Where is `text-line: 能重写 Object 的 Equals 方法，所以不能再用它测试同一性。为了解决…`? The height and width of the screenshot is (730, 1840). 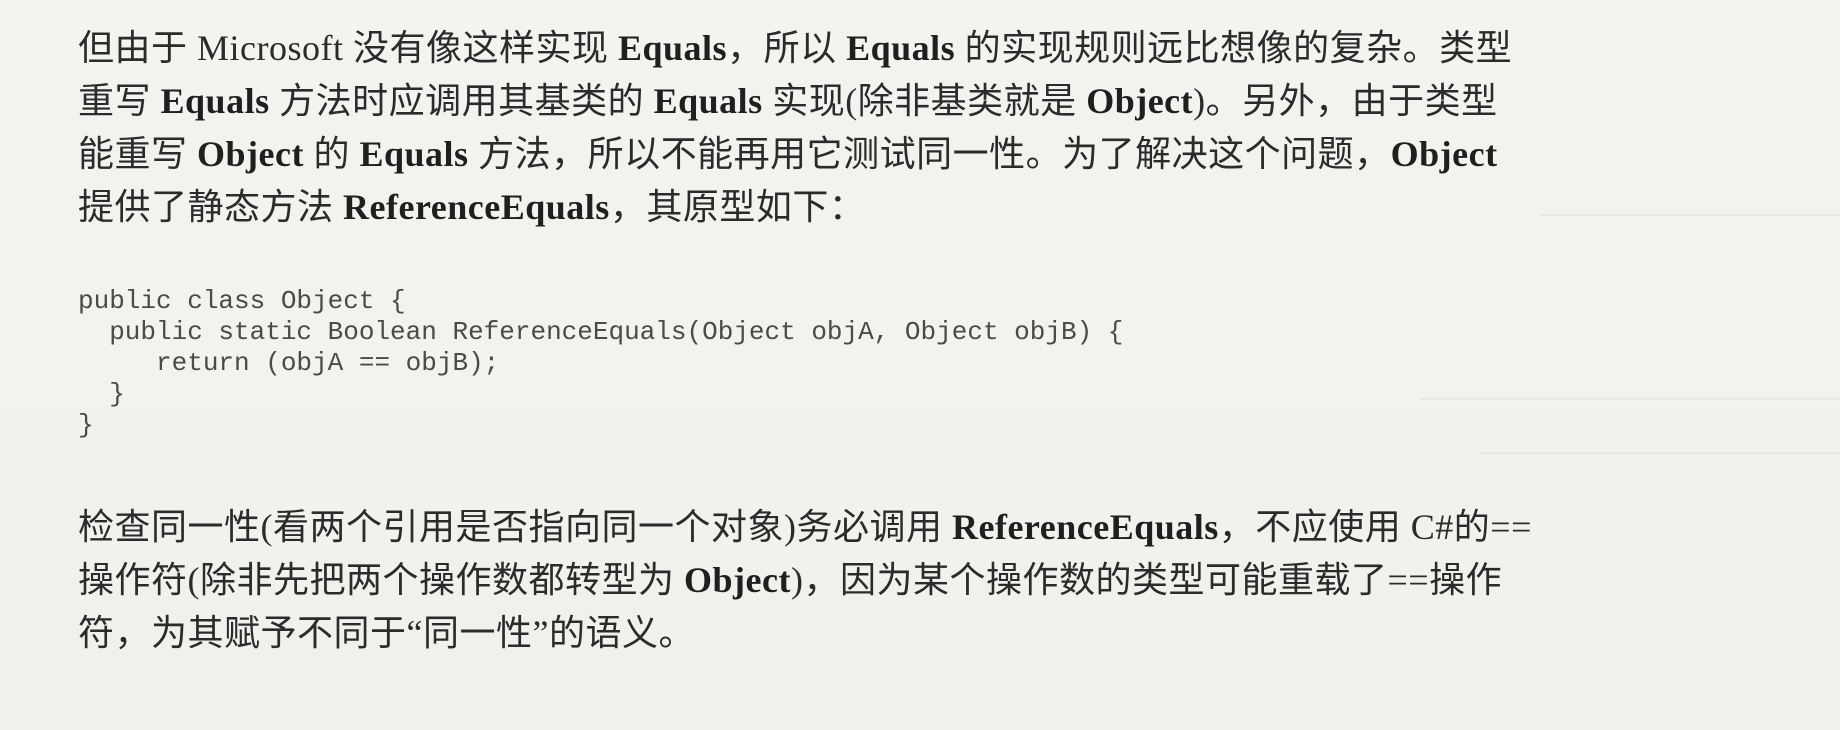 text-line: 能重写 Object 的 Equals 方法，所以不能再用它测试同一性。为了解决… is located at coordinates (788, 154).